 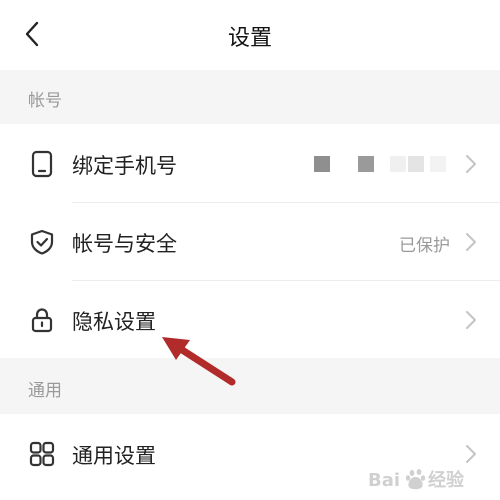 I want to click on masked-phone-number, so click(x=375, y=164).